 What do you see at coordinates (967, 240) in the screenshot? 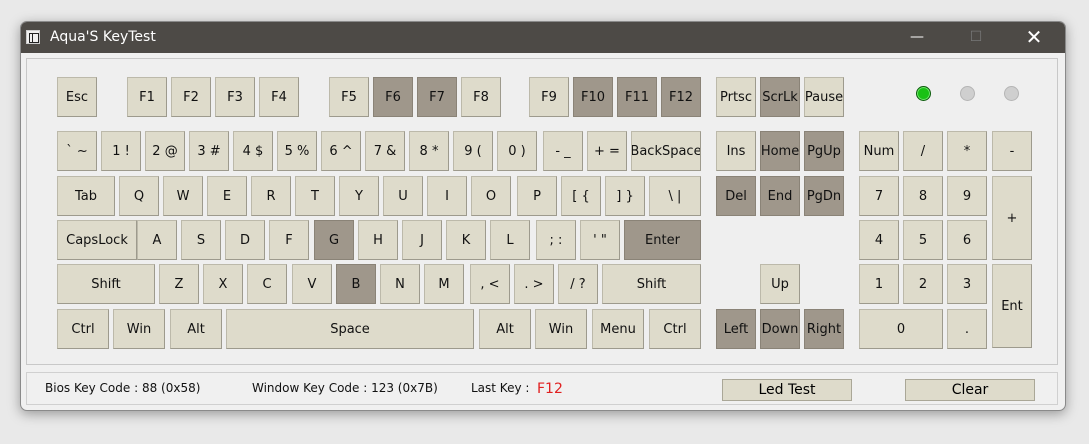
I see `key-kp-6: 6` at bounding box center [967, 240].